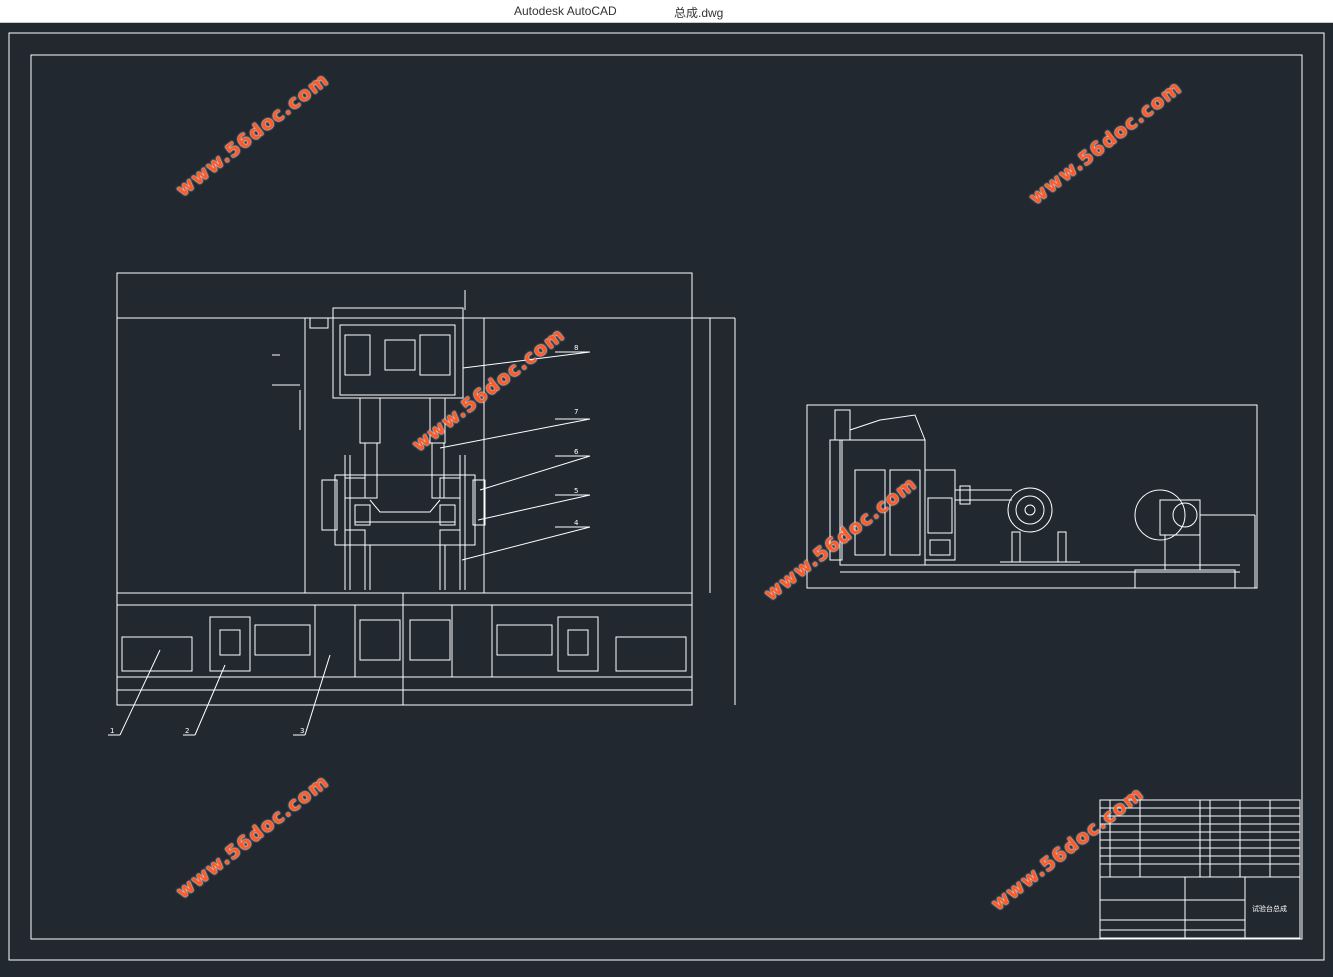  What do you see at coordinates (187, 731) in the screenshot?
I see `part-label-2: 2` at bounding box center [187, 731].